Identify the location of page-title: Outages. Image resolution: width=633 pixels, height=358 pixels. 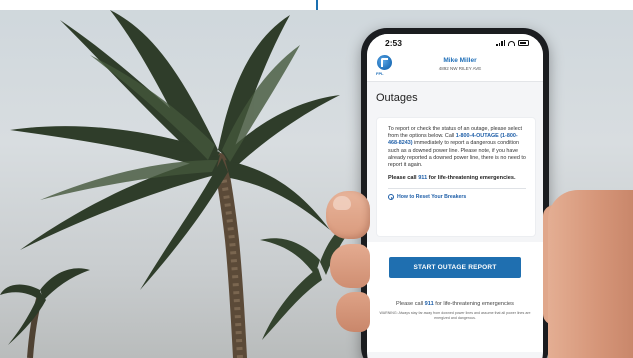
(397, 98).